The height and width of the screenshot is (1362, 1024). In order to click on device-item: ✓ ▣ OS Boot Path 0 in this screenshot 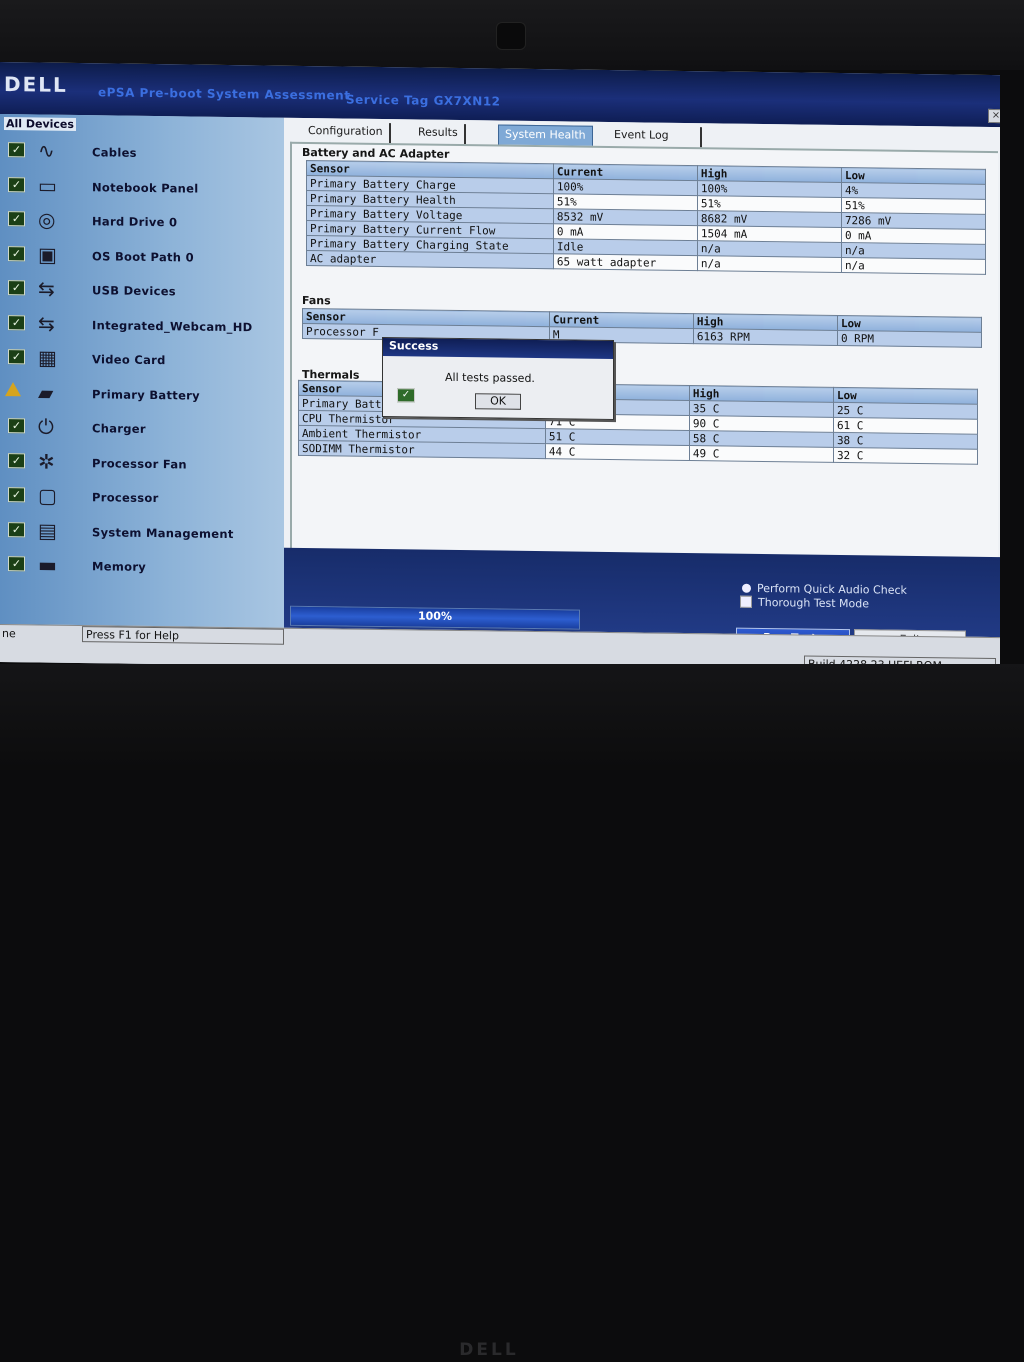, I will do `click(140, 257)`.